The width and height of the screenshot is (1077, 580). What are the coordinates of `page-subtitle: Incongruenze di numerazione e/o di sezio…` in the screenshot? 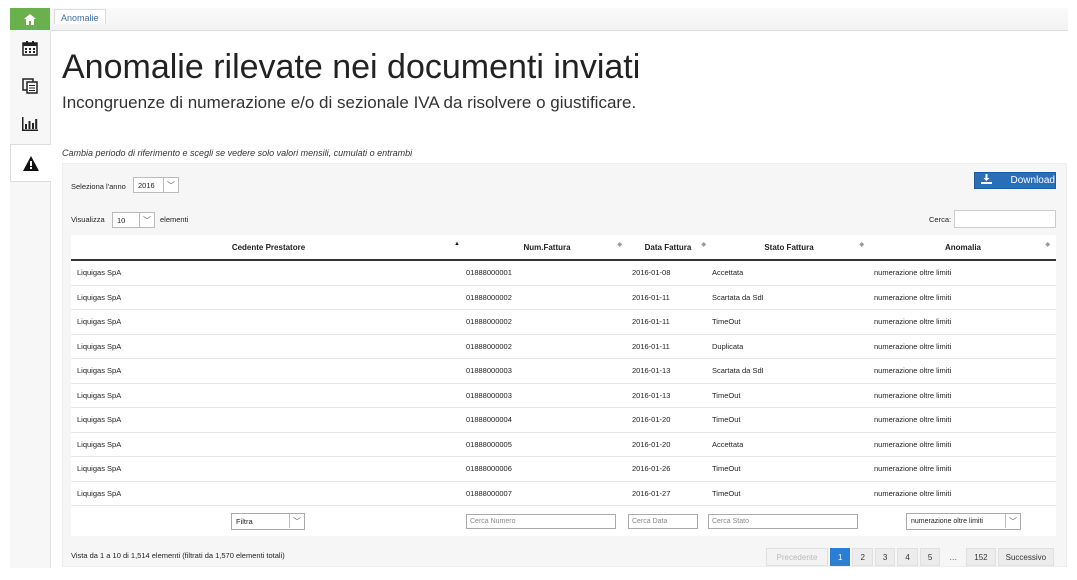 It's located at (349, 102).